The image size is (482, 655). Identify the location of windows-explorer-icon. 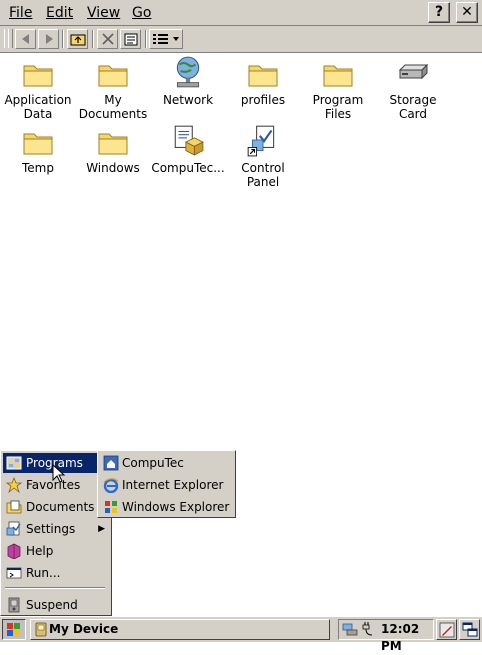
(111, 507).